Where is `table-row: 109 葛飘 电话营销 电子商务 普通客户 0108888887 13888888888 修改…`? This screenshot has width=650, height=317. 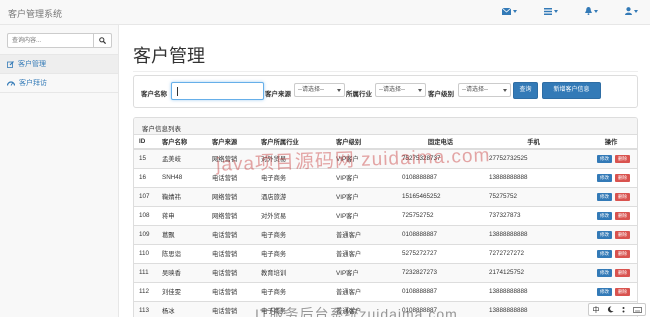 table-row: 109 葛飘 电话营销 电子商务 普通客户 0108888887 13888888888 修改… is located at coordinates (385, 234).